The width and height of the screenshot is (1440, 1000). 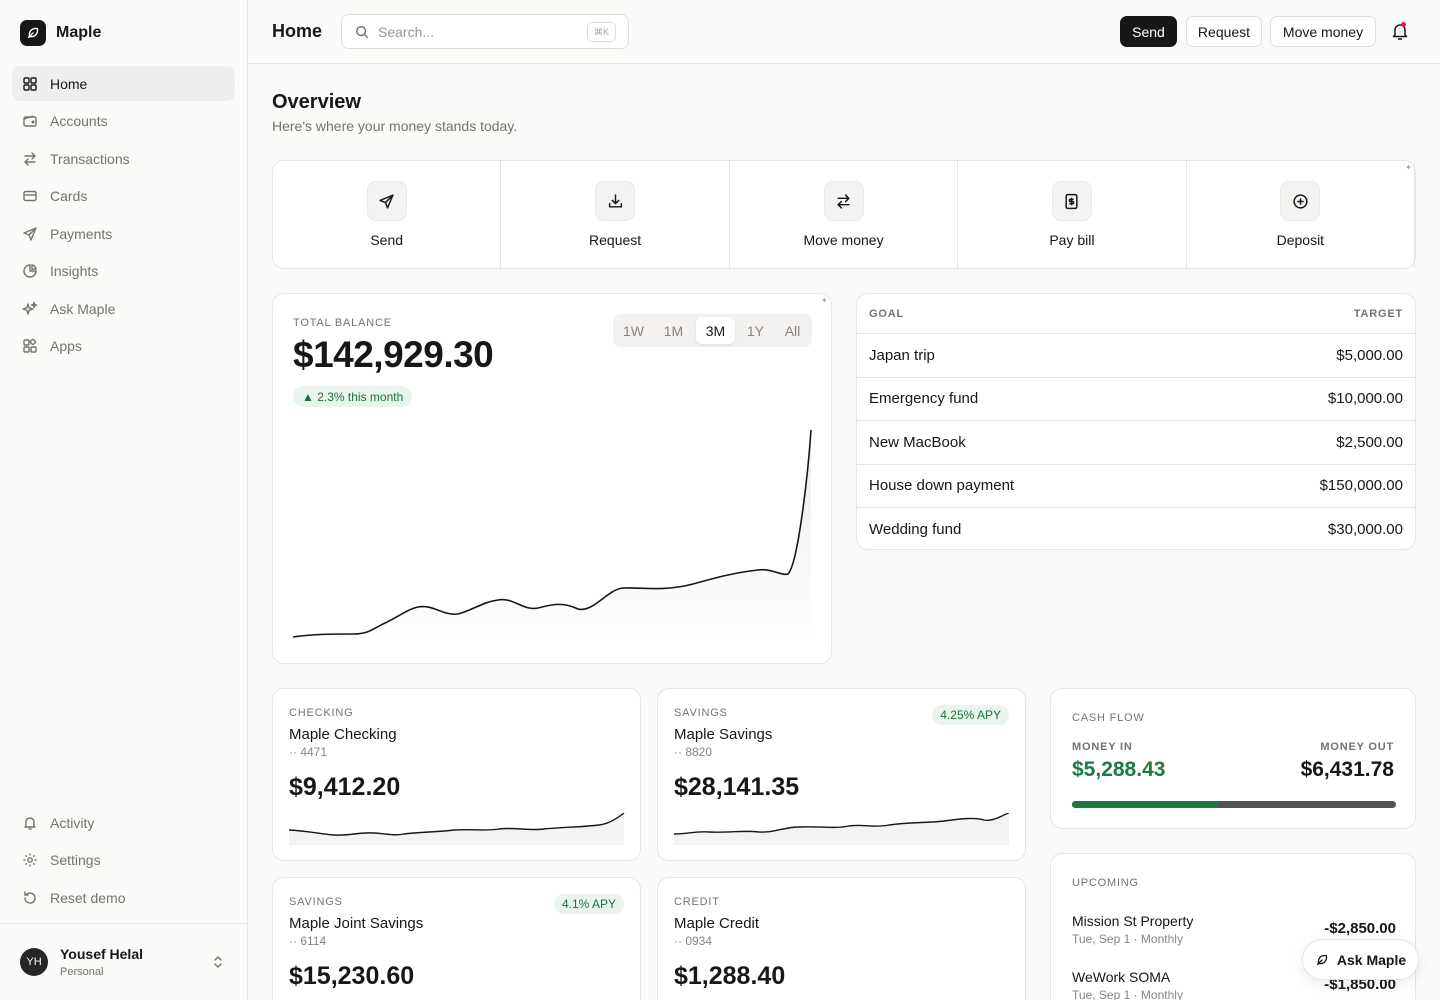 I want to click on plus-circle-icon, so click(x=1300, y=201).